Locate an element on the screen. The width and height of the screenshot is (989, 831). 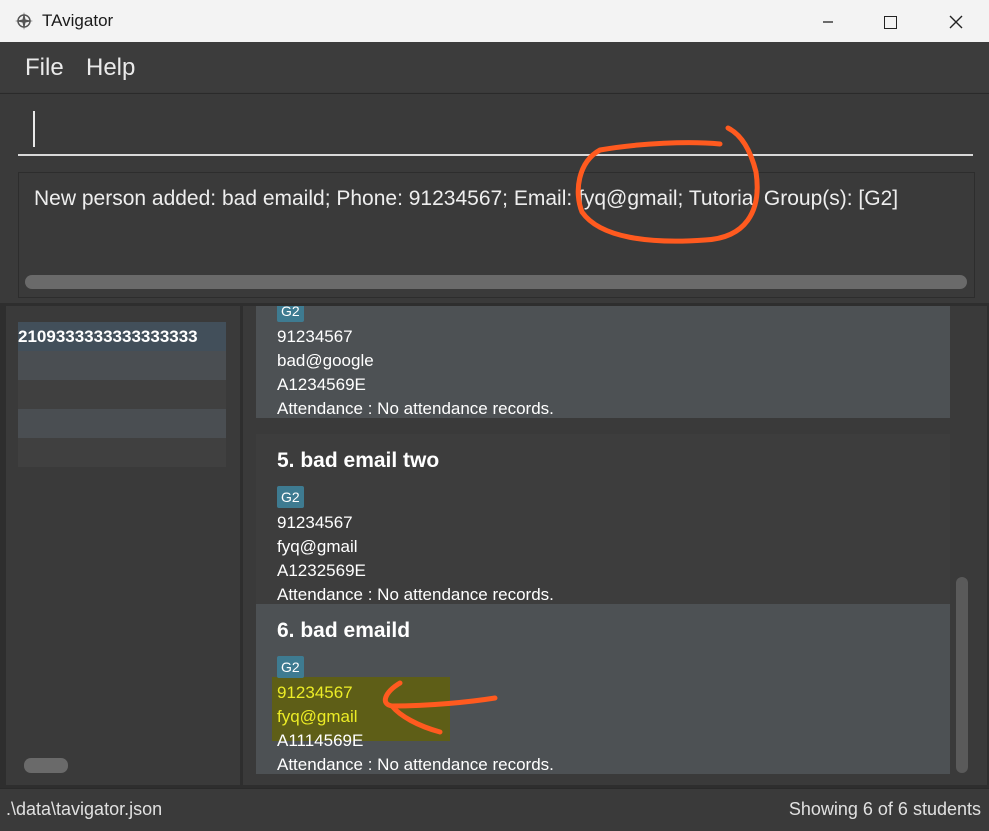
person-email: bad@google is located at coordinates (325, 360).